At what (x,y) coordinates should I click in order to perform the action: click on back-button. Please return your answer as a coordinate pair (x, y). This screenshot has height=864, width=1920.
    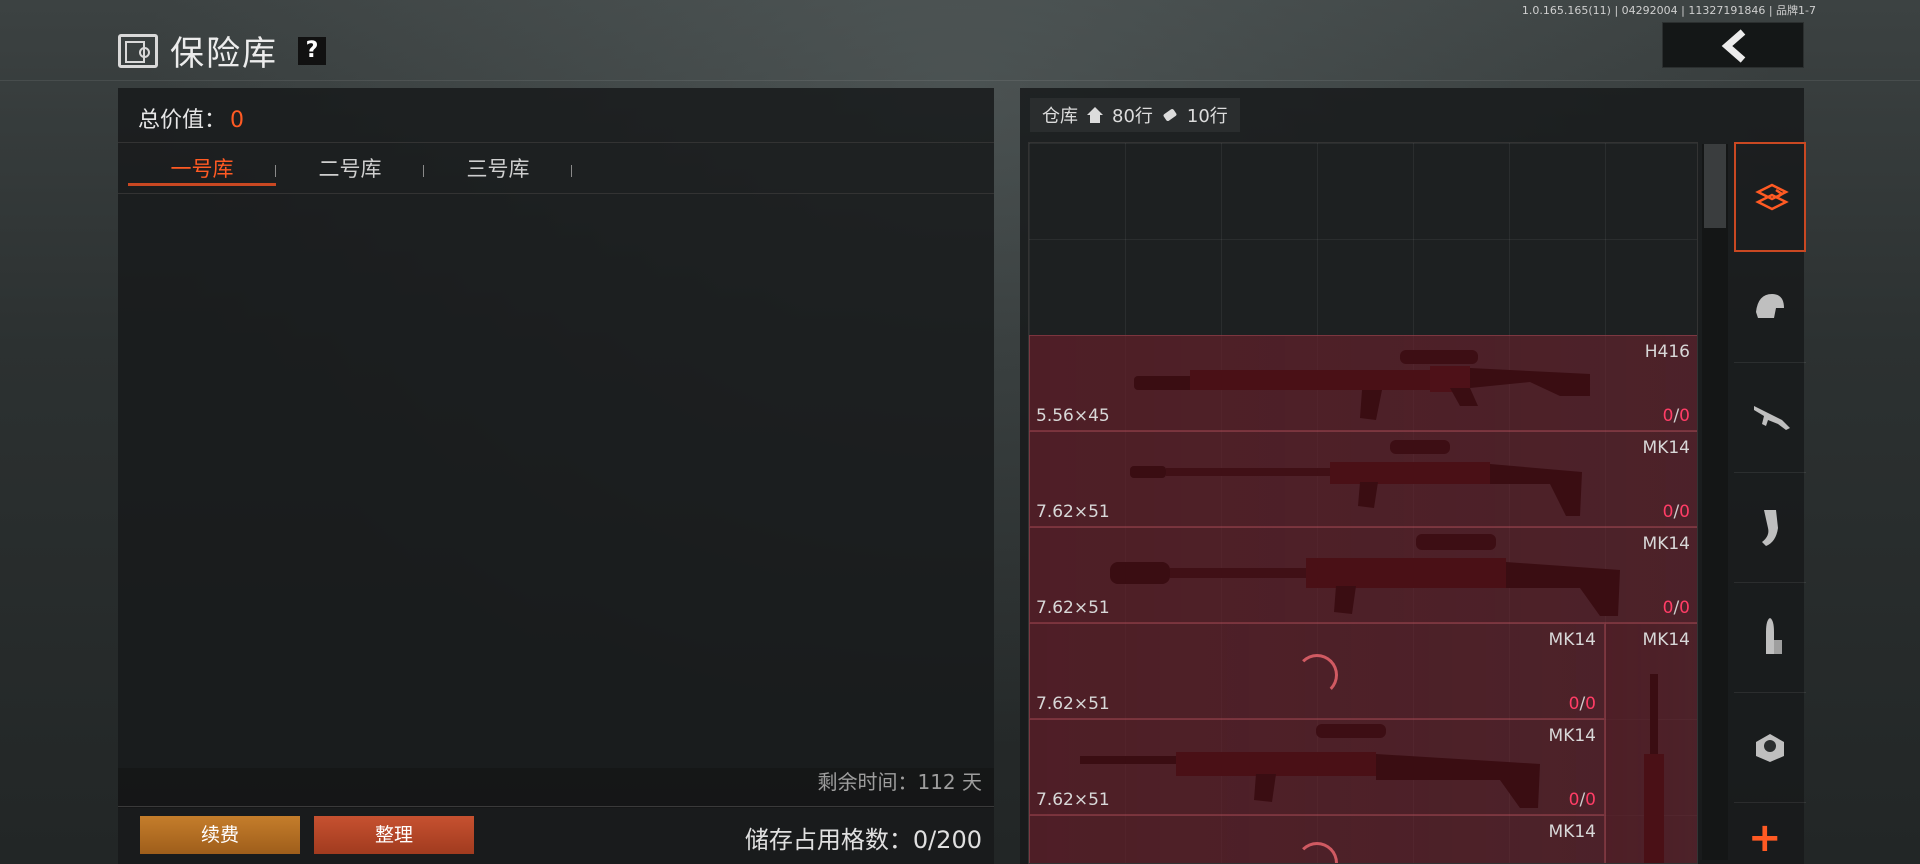
    Looking at the image, I should click on (1733, 45).